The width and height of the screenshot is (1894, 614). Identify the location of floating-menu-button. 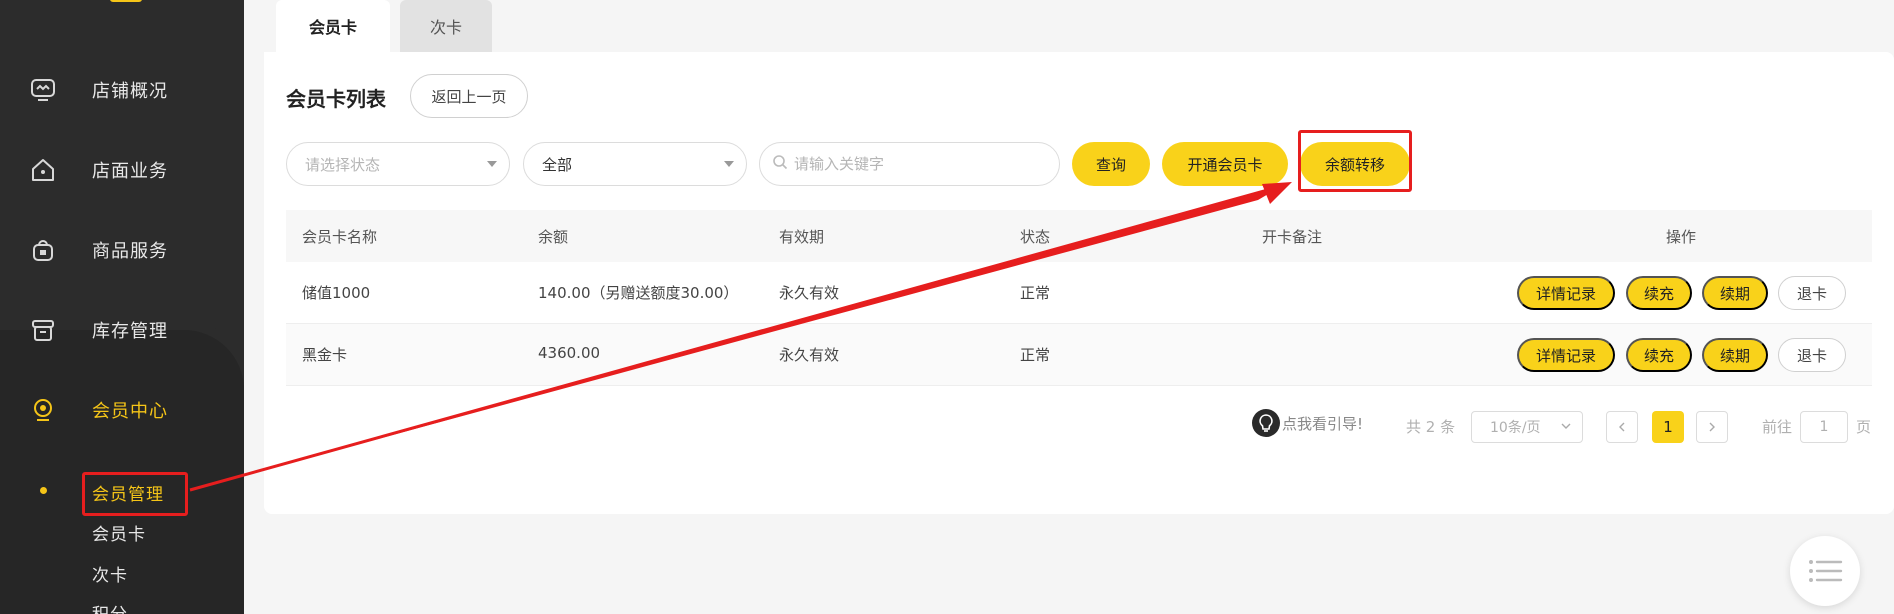
(1825, 571).